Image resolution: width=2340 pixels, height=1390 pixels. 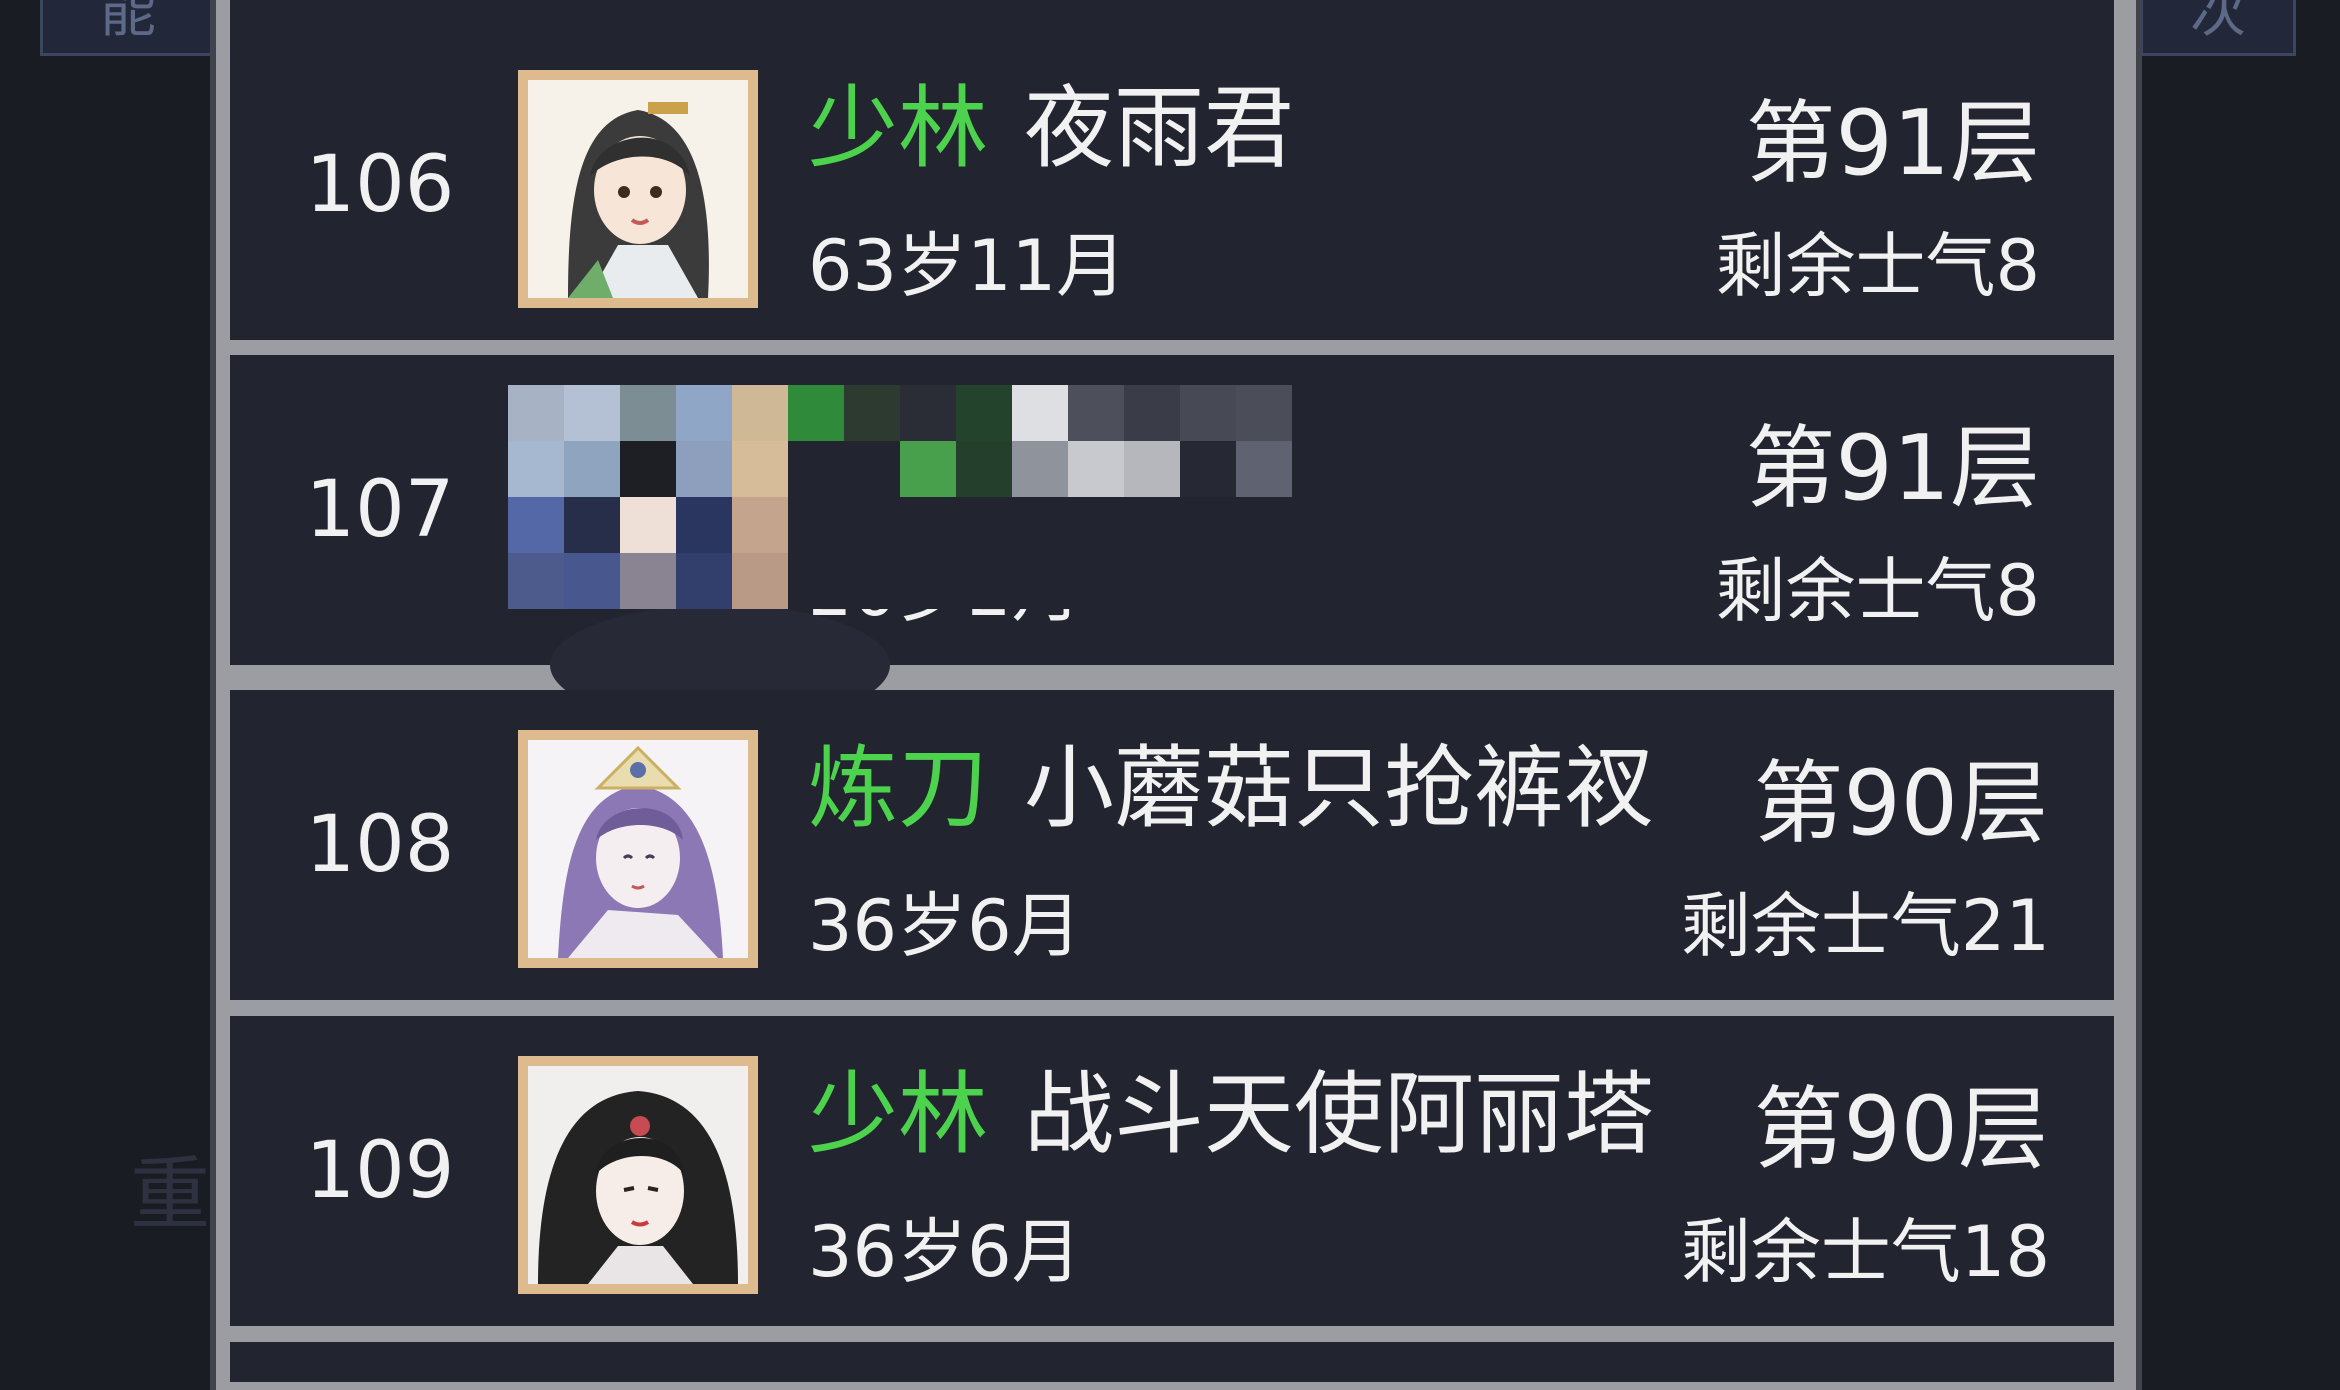 I want to click on player-age: 63岁11月, so click(x=967, y=266).